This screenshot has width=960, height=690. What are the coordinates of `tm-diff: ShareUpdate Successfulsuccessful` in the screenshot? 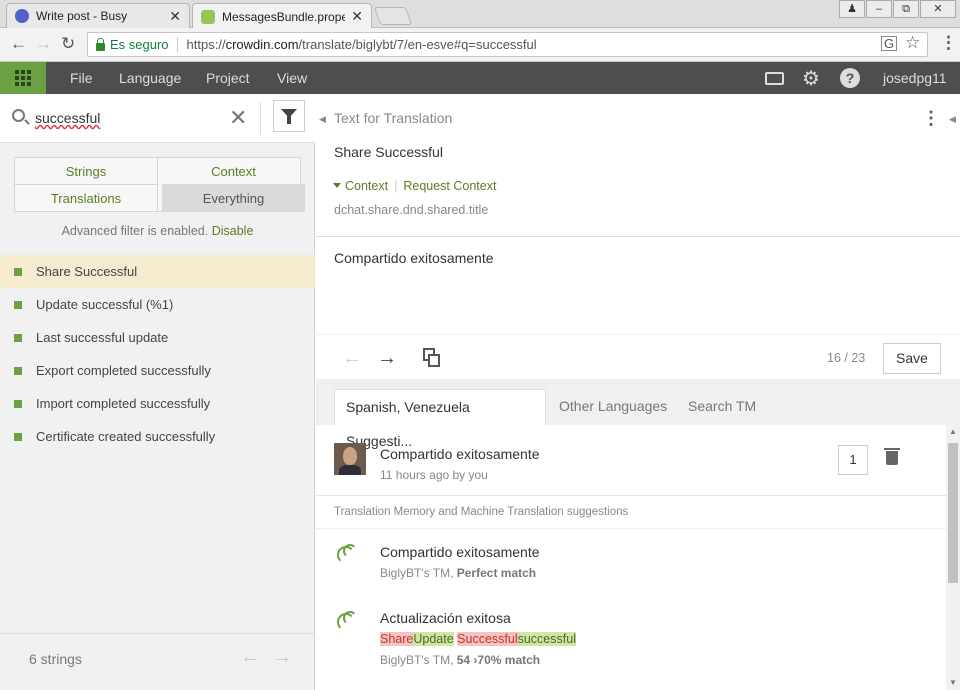 It's located at (478, 639).